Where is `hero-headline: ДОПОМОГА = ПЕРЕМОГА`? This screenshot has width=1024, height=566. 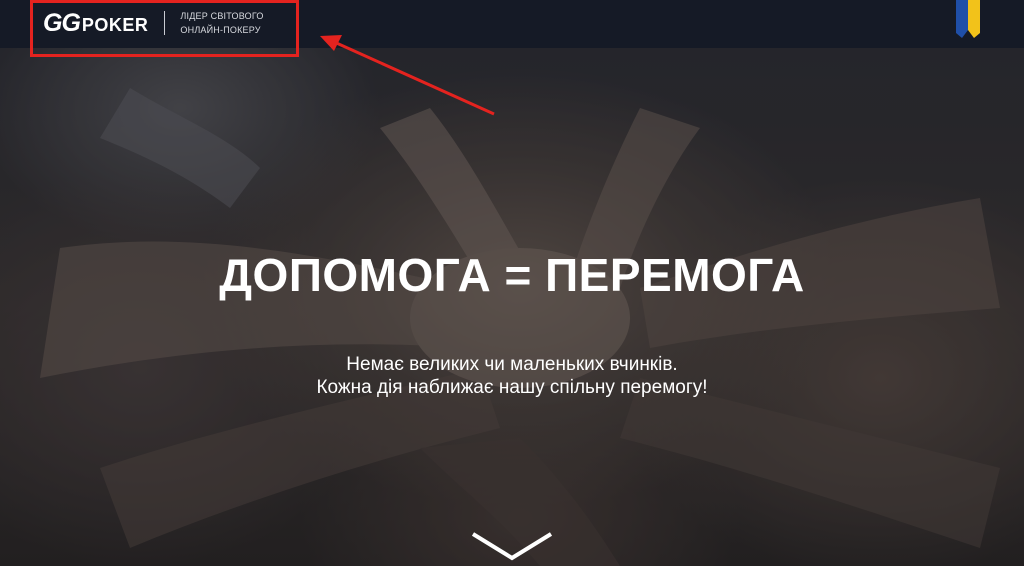 hero-headline: ДОПОМОГА = ПЕРЕМОГА is located at coordinates (512, 275).